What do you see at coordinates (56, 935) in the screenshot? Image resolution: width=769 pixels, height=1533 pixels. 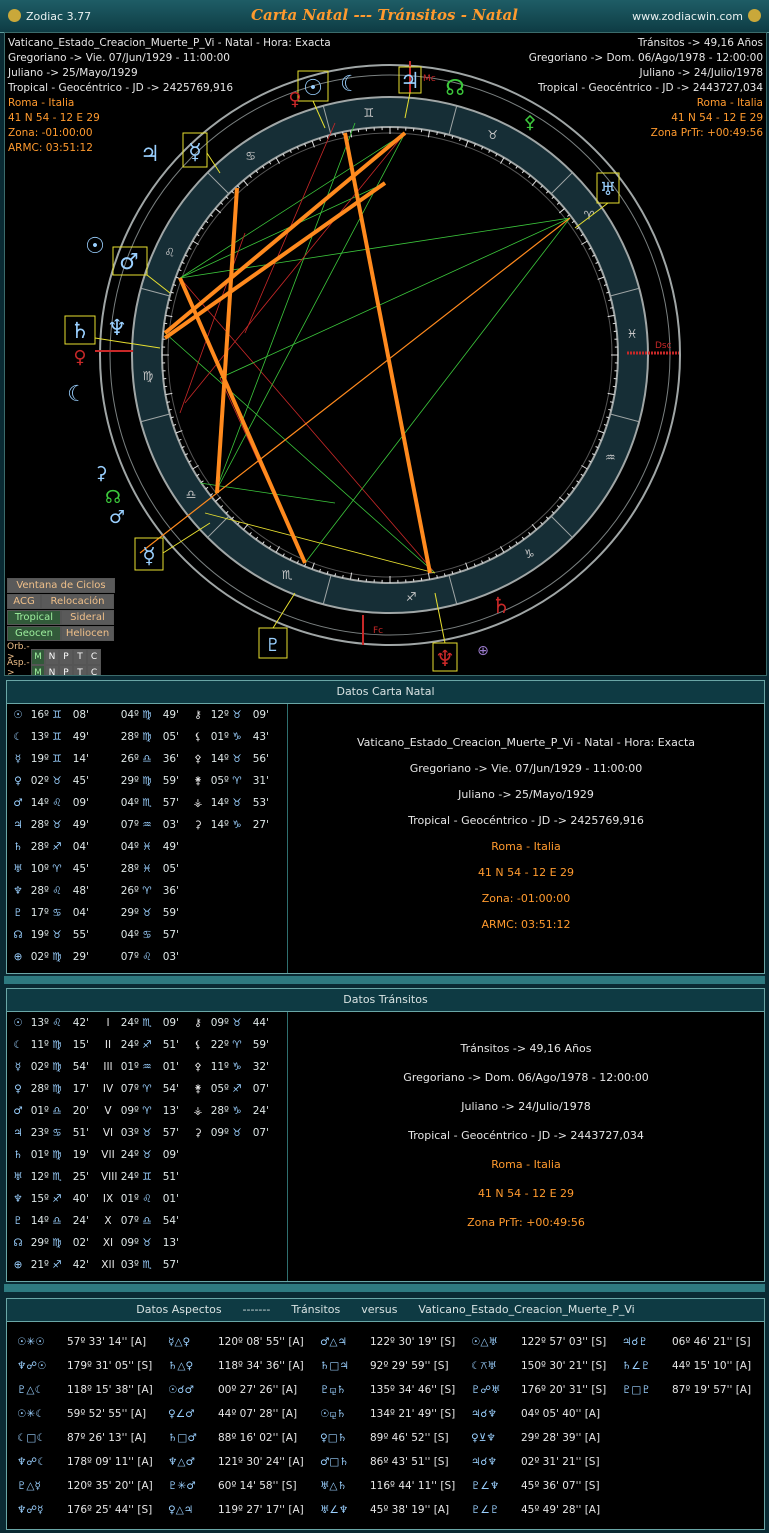 I see `position-cell: ☊ 19º ♉ 55'` at bounding box center [56, 935].